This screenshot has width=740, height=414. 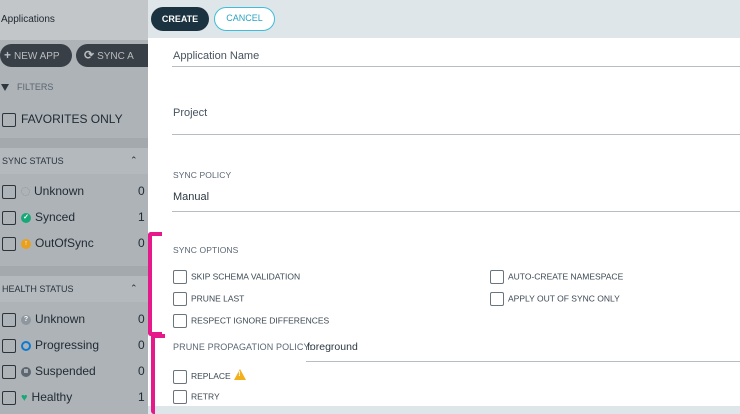 I want to click on filter-sync-unknown: Unknown 0, so click(x=74, y=191).